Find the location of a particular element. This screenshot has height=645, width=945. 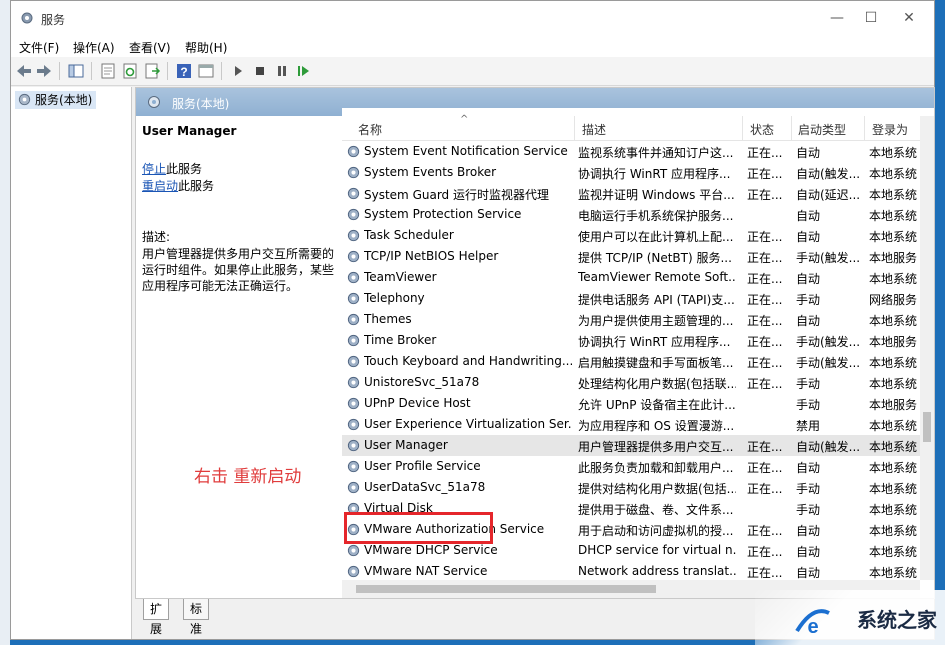

stop-service-icon is located at coordinates (260, 71).